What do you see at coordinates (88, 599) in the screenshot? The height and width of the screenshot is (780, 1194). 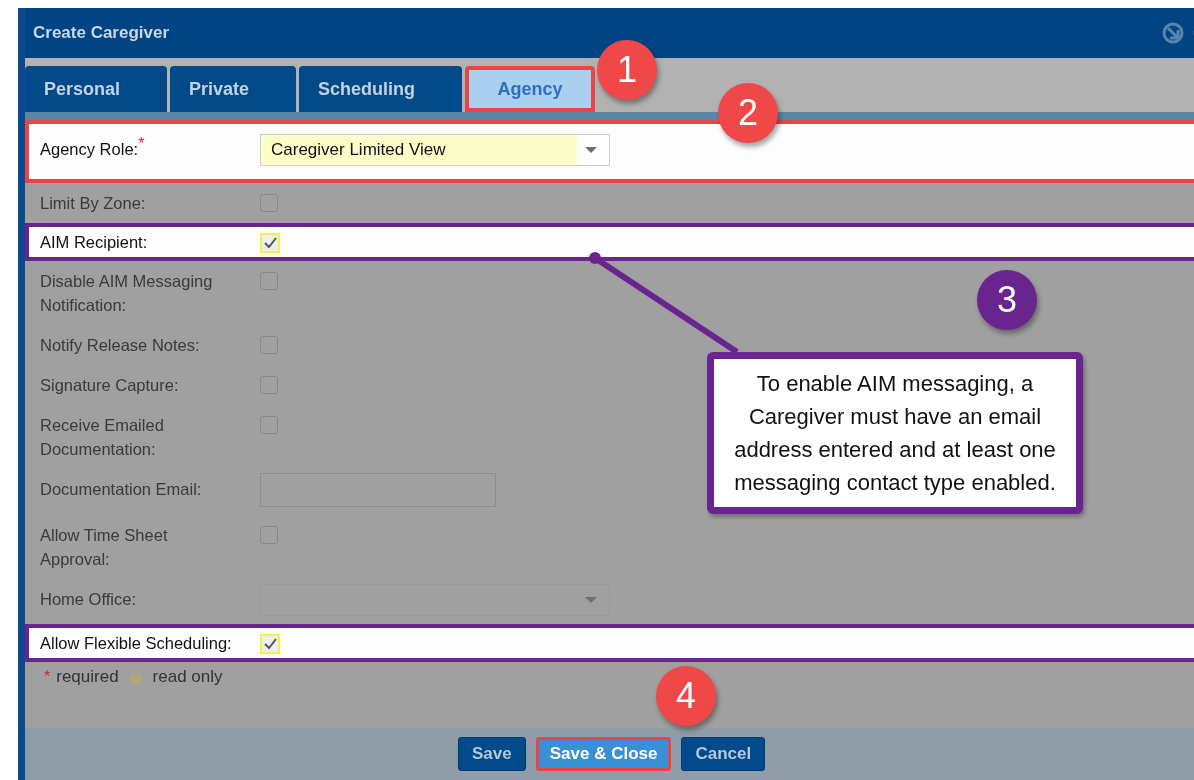 I see `field-label: Home Office:` at bounding box center [88, 599].